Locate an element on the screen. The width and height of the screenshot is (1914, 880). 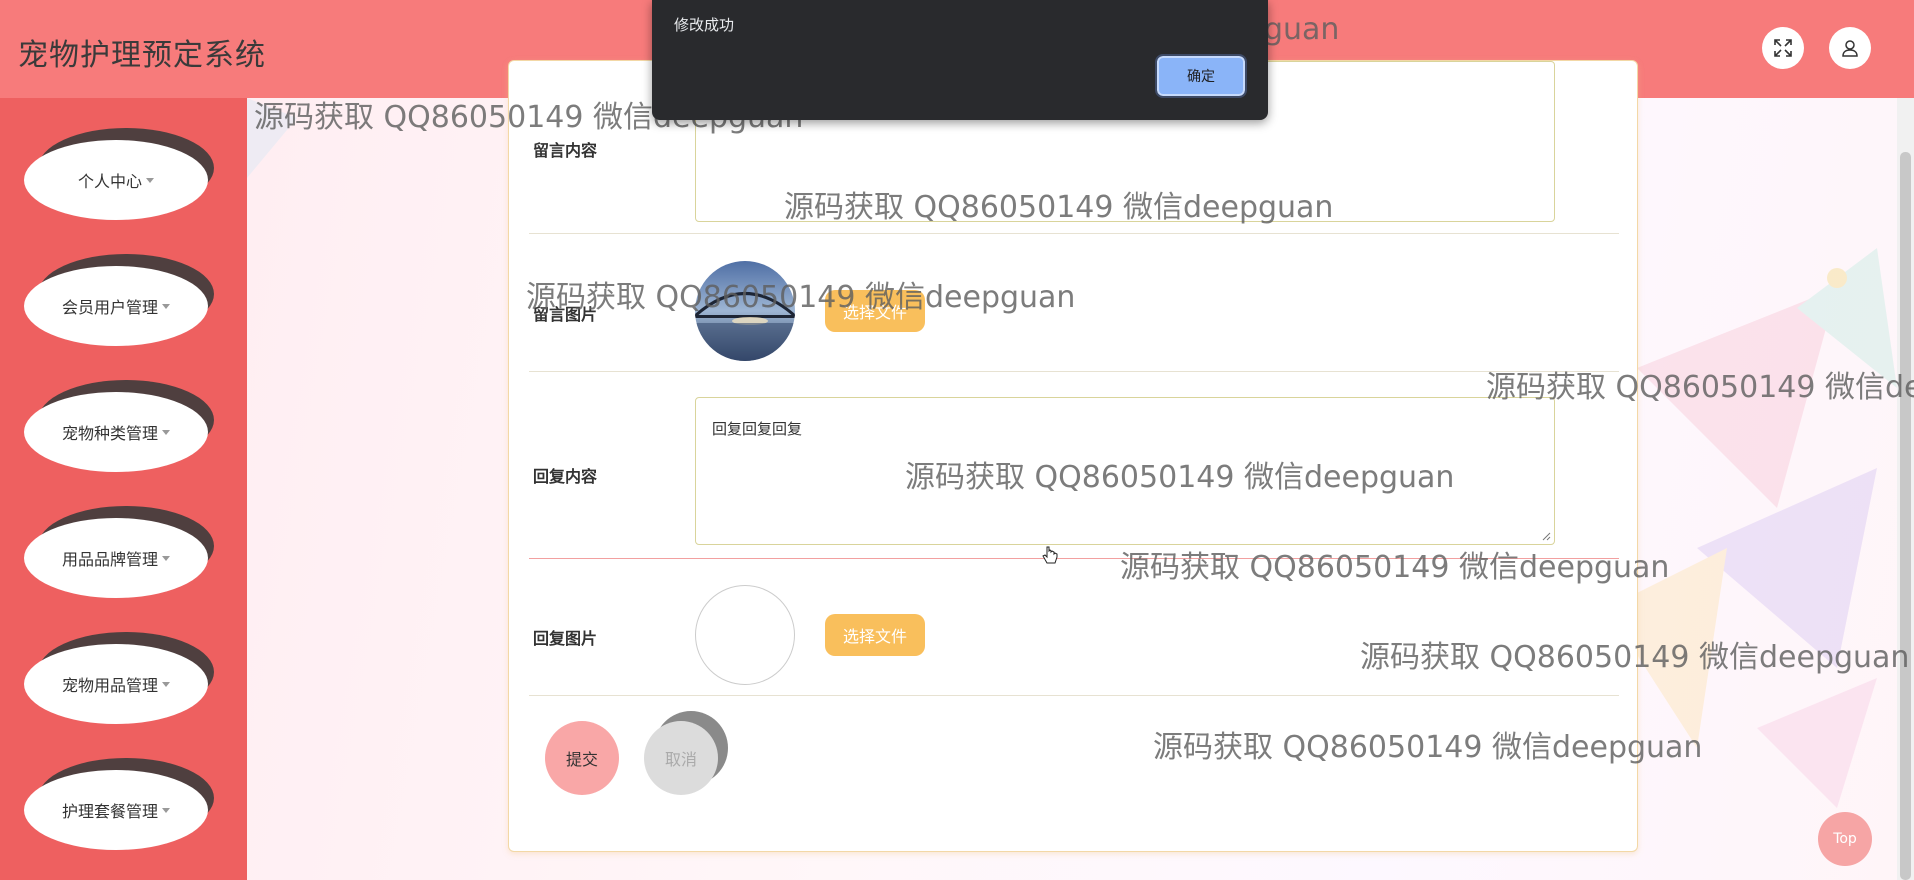
resize-grip-icon is located at coordinates (1546, 536).